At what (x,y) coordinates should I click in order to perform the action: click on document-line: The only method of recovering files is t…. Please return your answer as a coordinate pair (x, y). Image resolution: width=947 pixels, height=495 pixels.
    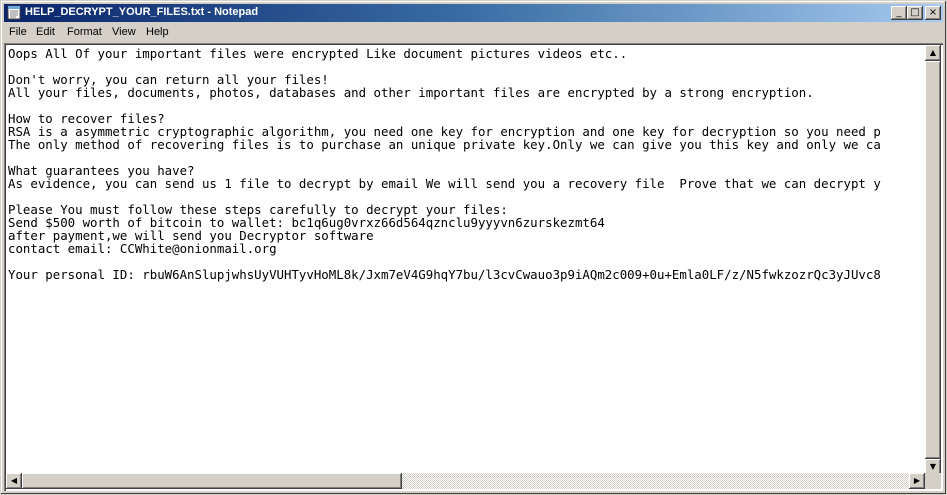
    Looking at the image, I should click on (444, 144).